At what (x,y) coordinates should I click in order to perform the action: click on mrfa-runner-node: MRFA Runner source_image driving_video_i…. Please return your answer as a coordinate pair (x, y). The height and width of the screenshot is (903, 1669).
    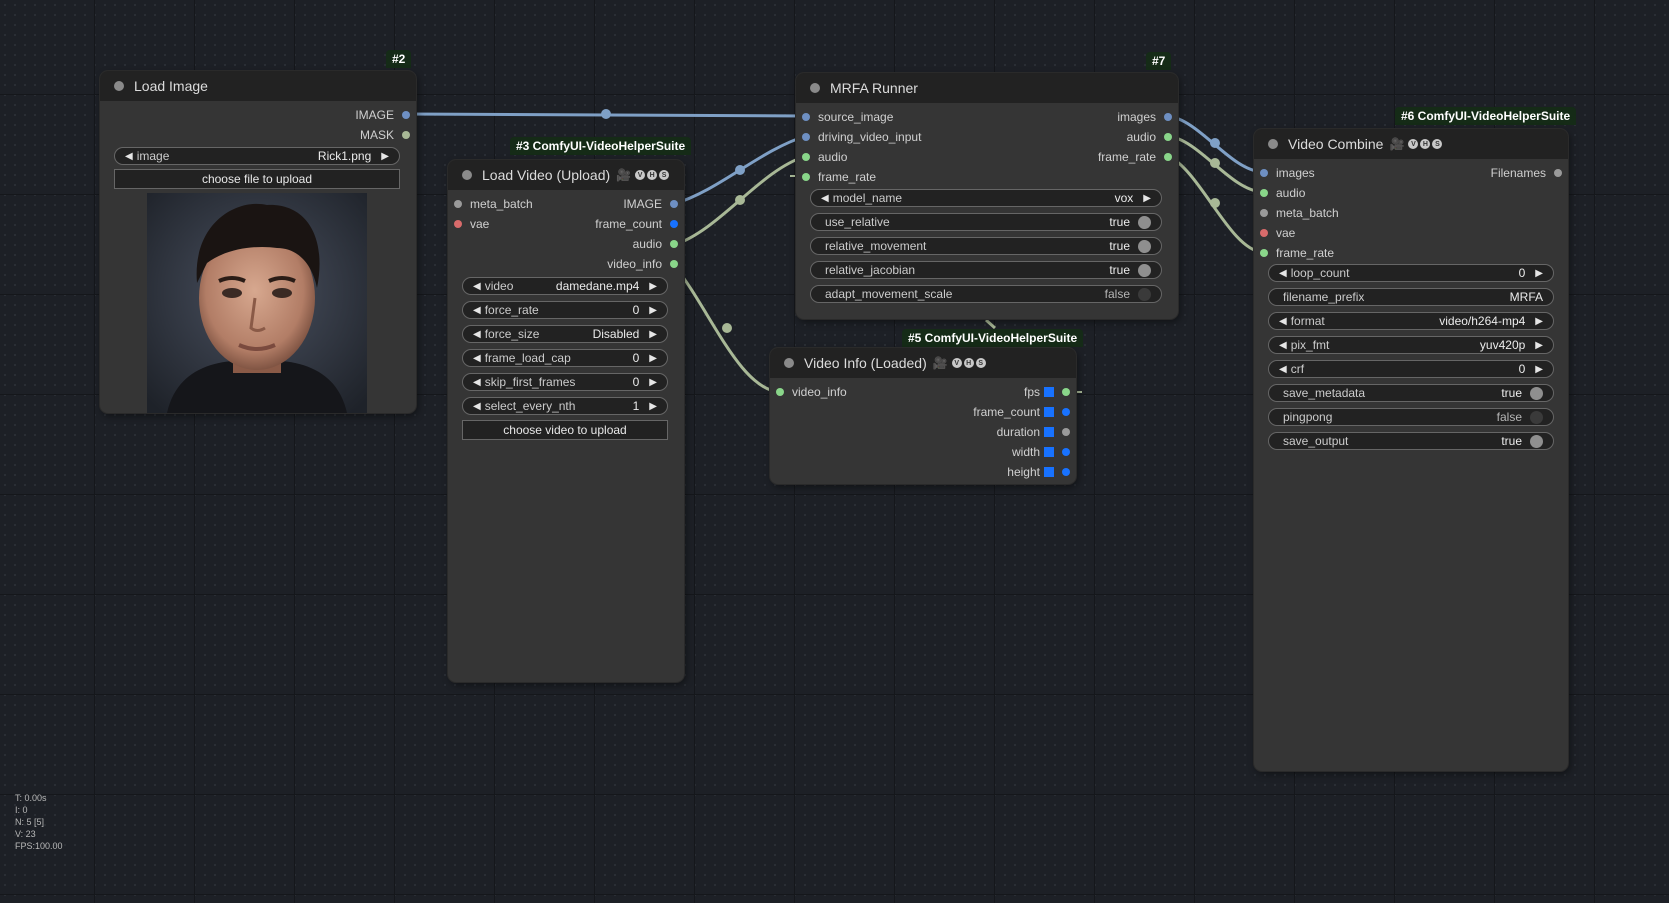
    Looking at the image, I should click on (987, 196).